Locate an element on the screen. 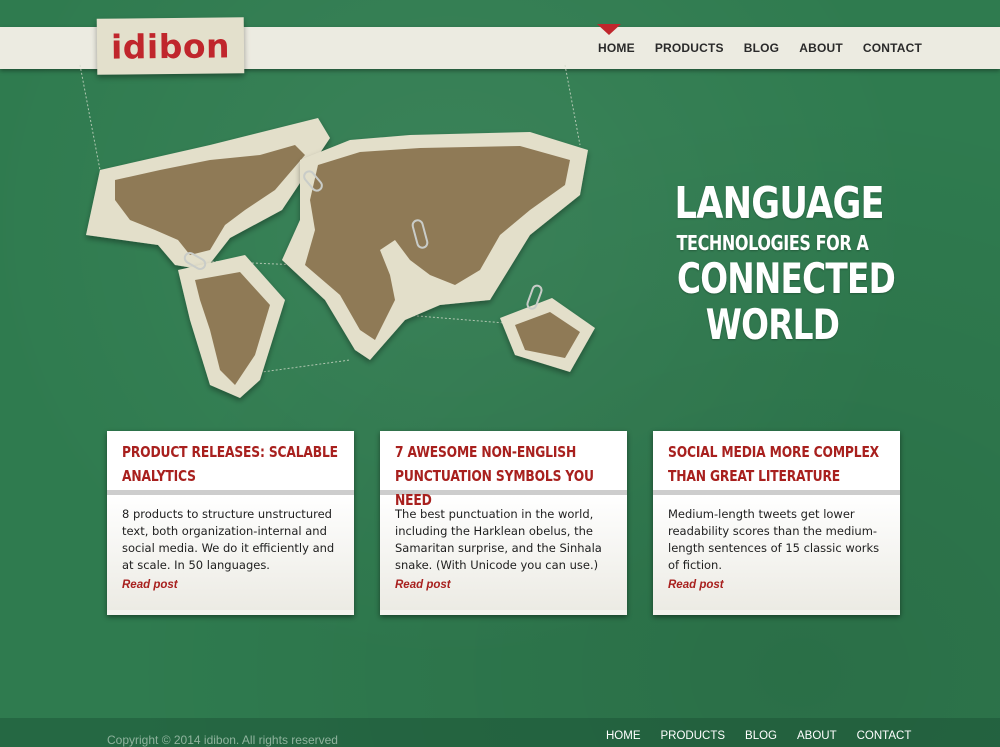 The image size is (1000, 747). footer-nav: HOME PRODUCTS BLOG ABOUT CONTACT is located at coordinates (758, 736).